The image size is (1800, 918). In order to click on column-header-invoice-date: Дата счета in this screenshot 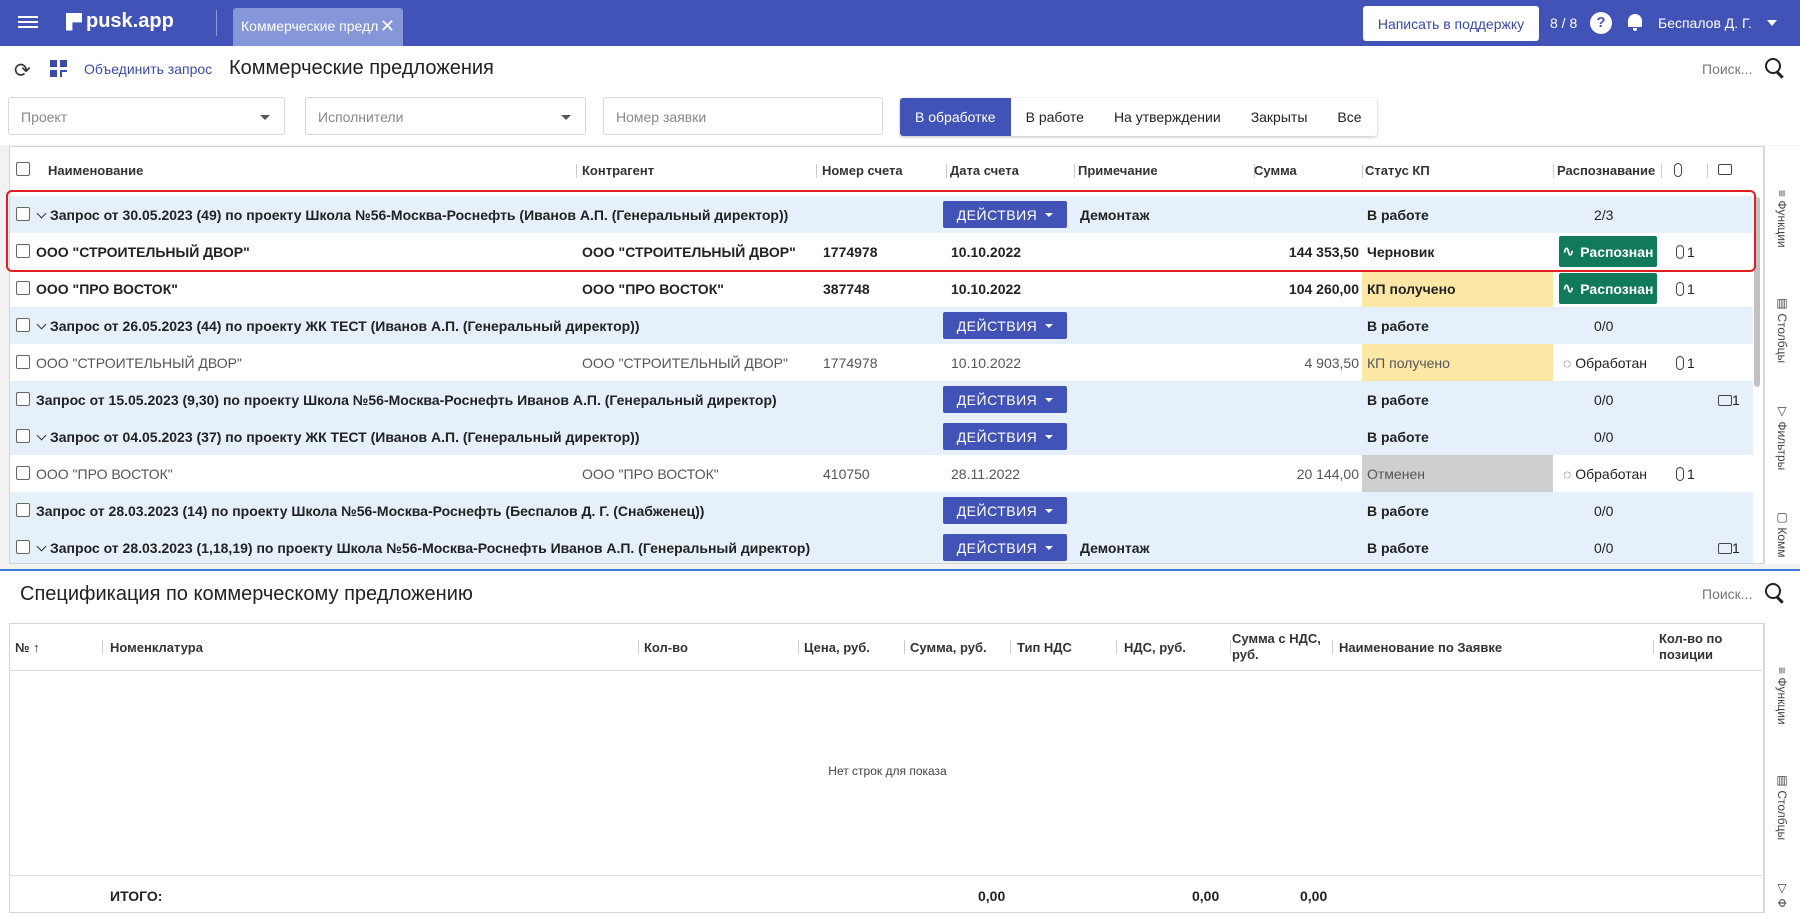, I will do `click(984, 170)`.